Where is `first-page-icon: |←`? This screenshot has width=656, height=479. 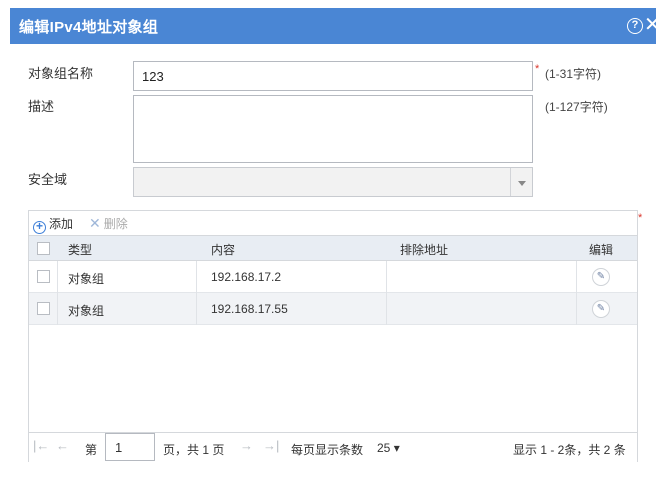
first-page-icon: |← is located at coordinates (41, 445).